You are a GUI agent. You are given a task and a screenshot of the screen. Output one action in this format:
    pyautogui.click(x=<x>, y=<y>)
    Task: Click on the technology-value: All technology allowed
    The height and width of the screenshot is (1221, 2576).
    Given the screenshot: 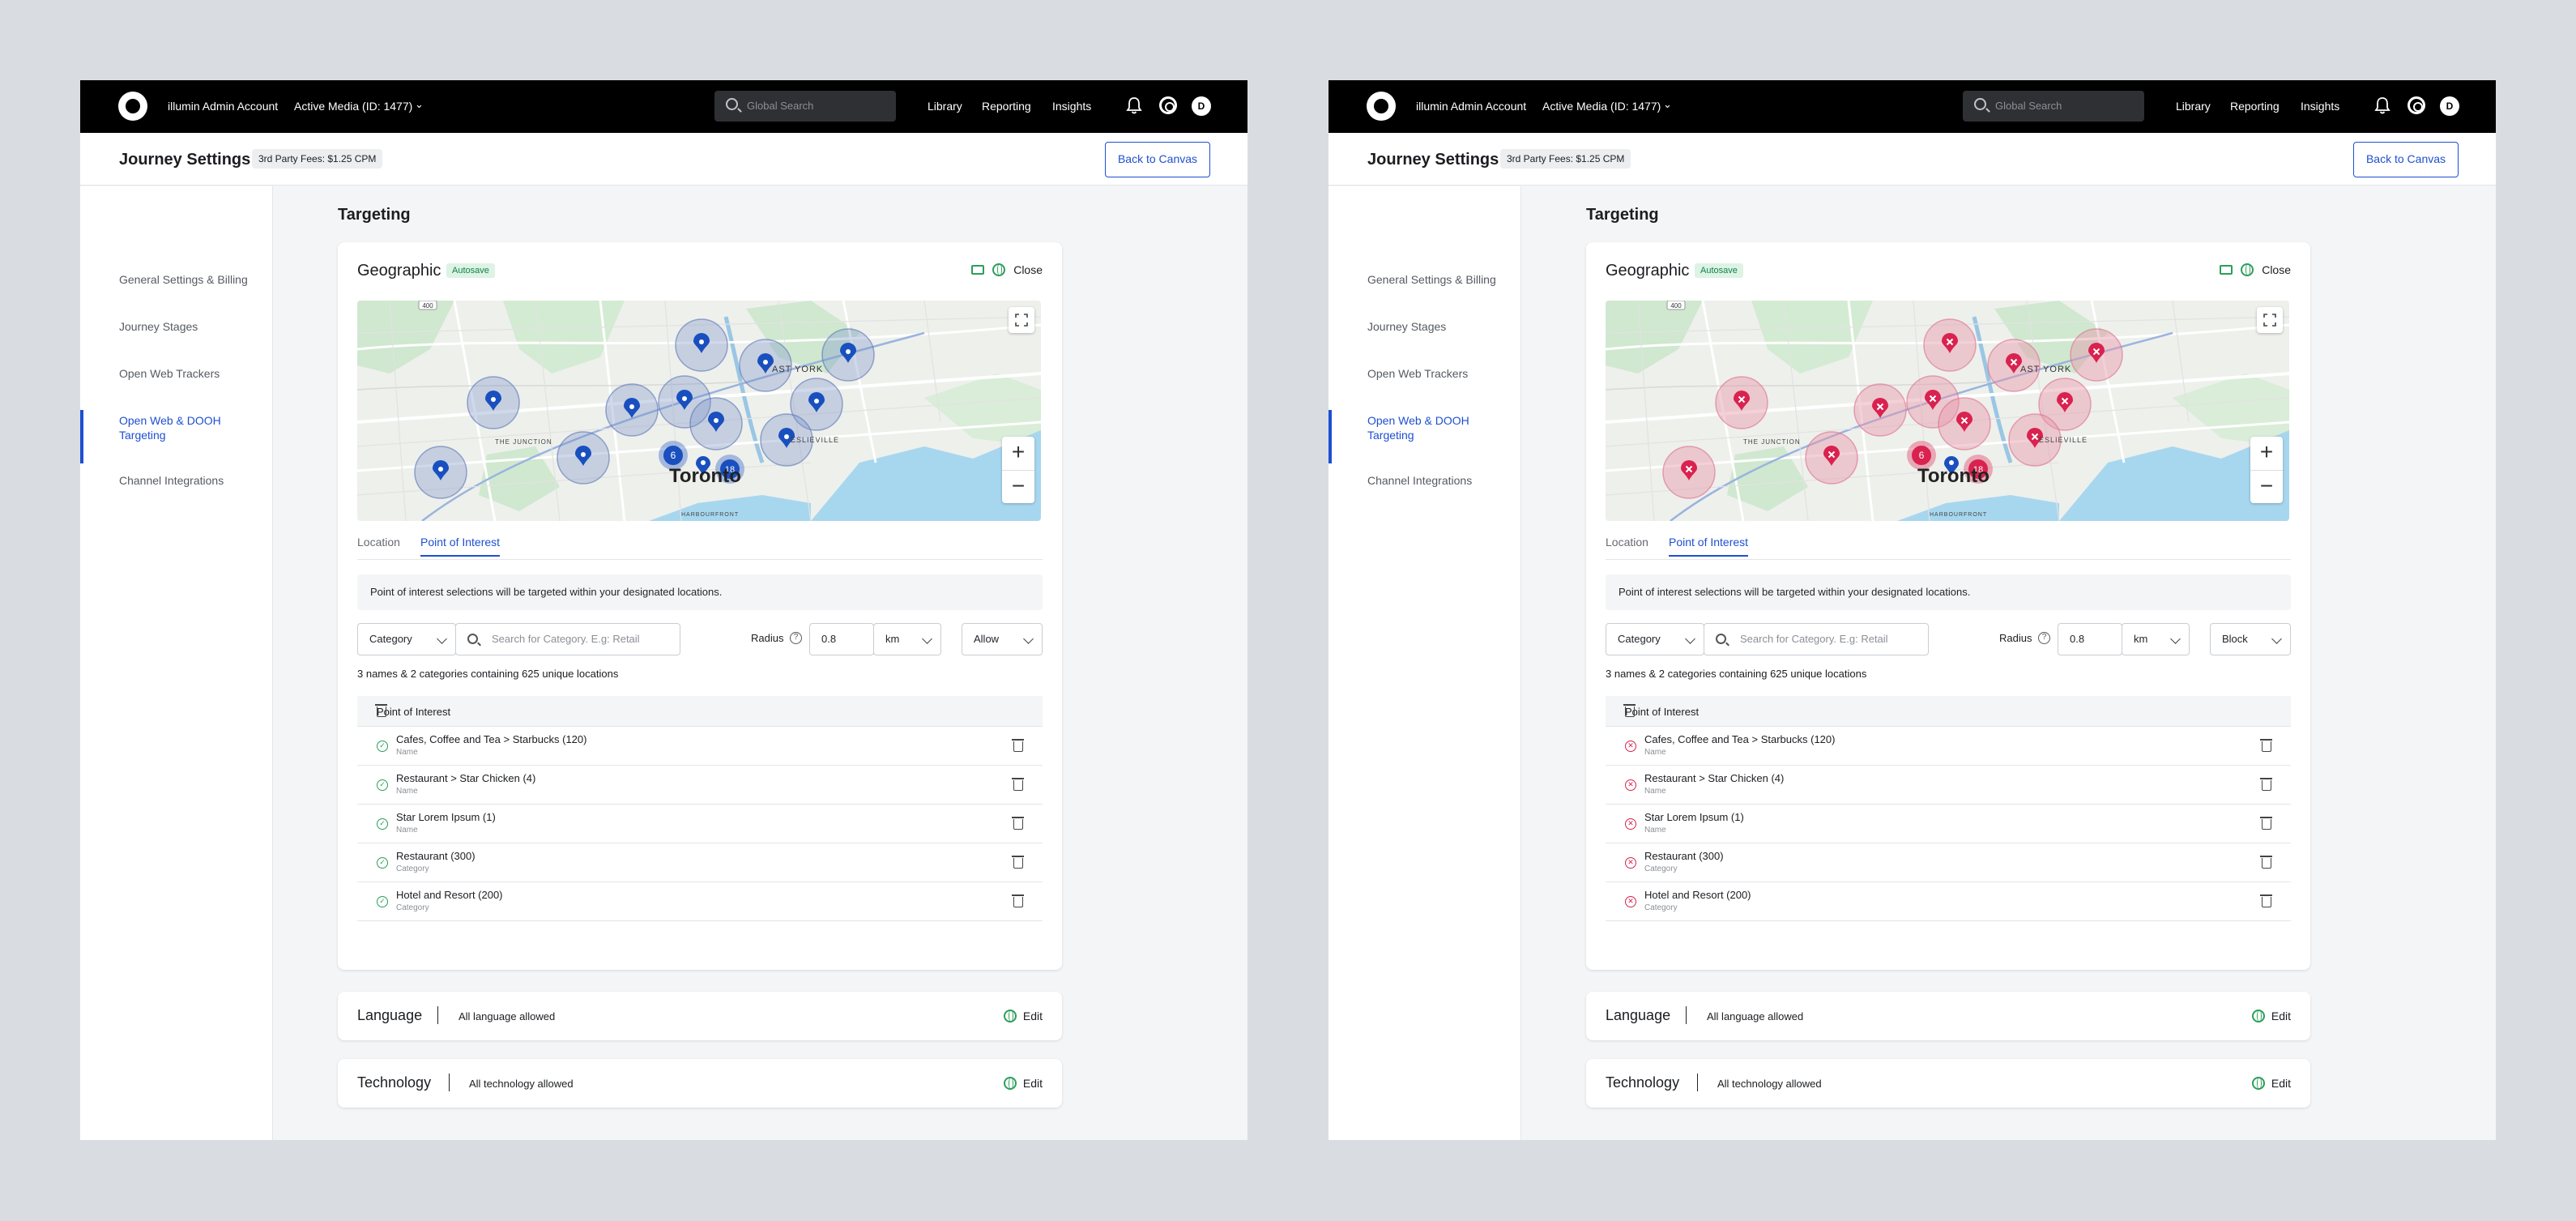 What is the action you would take?
    pyautogui.click(x=1769, y=1084)
    